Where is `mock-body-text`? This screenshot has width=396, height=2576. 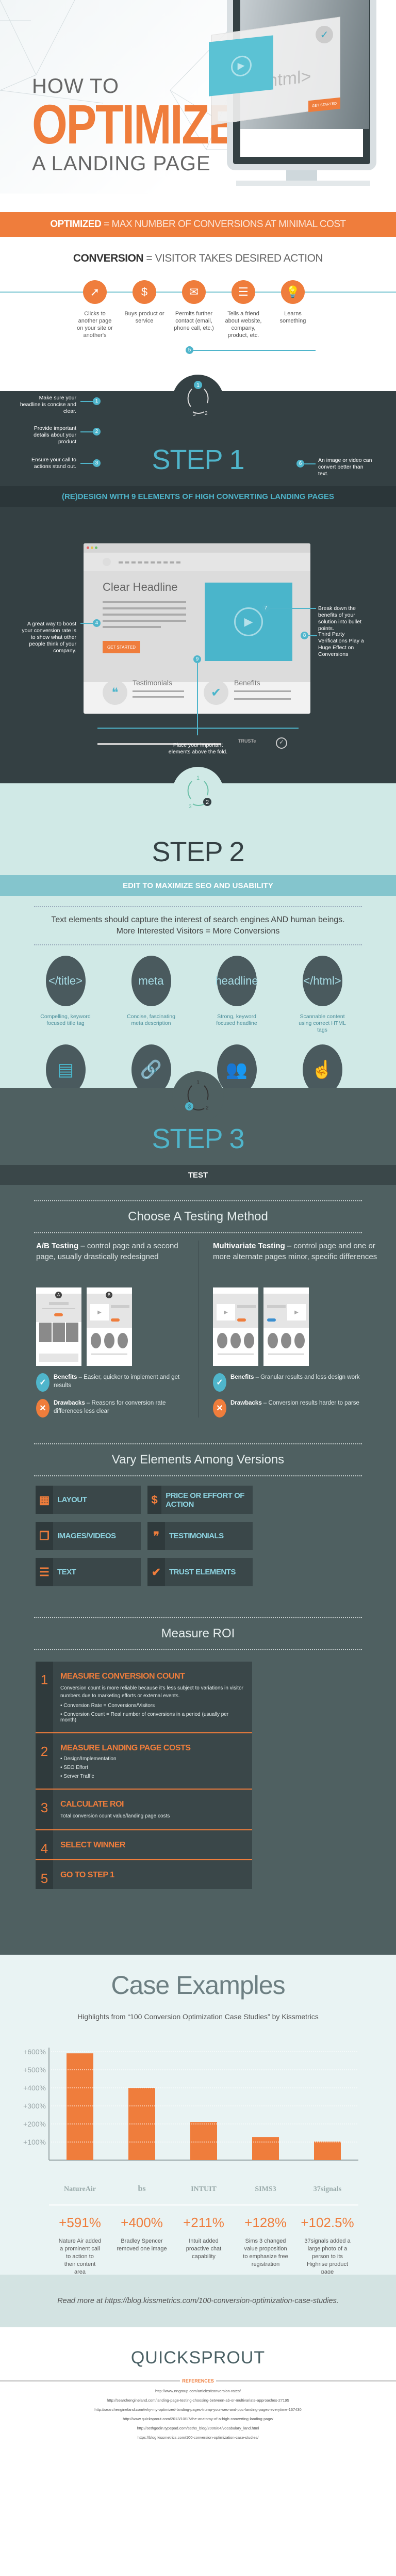
mock-body-text is located at coordinates (144, 617).